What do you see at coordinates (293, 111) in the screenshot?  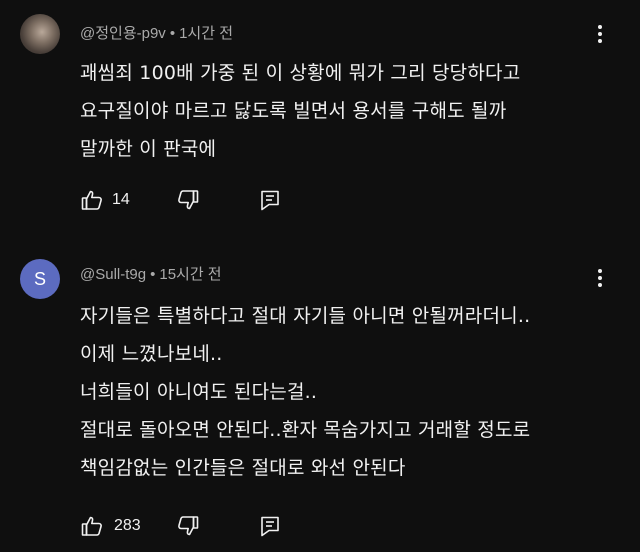 I see `comment-text-line: 요구질이야 마르고 닳도록 빌면서 용서를 구해도 될까` at bounding box center [293, 111].